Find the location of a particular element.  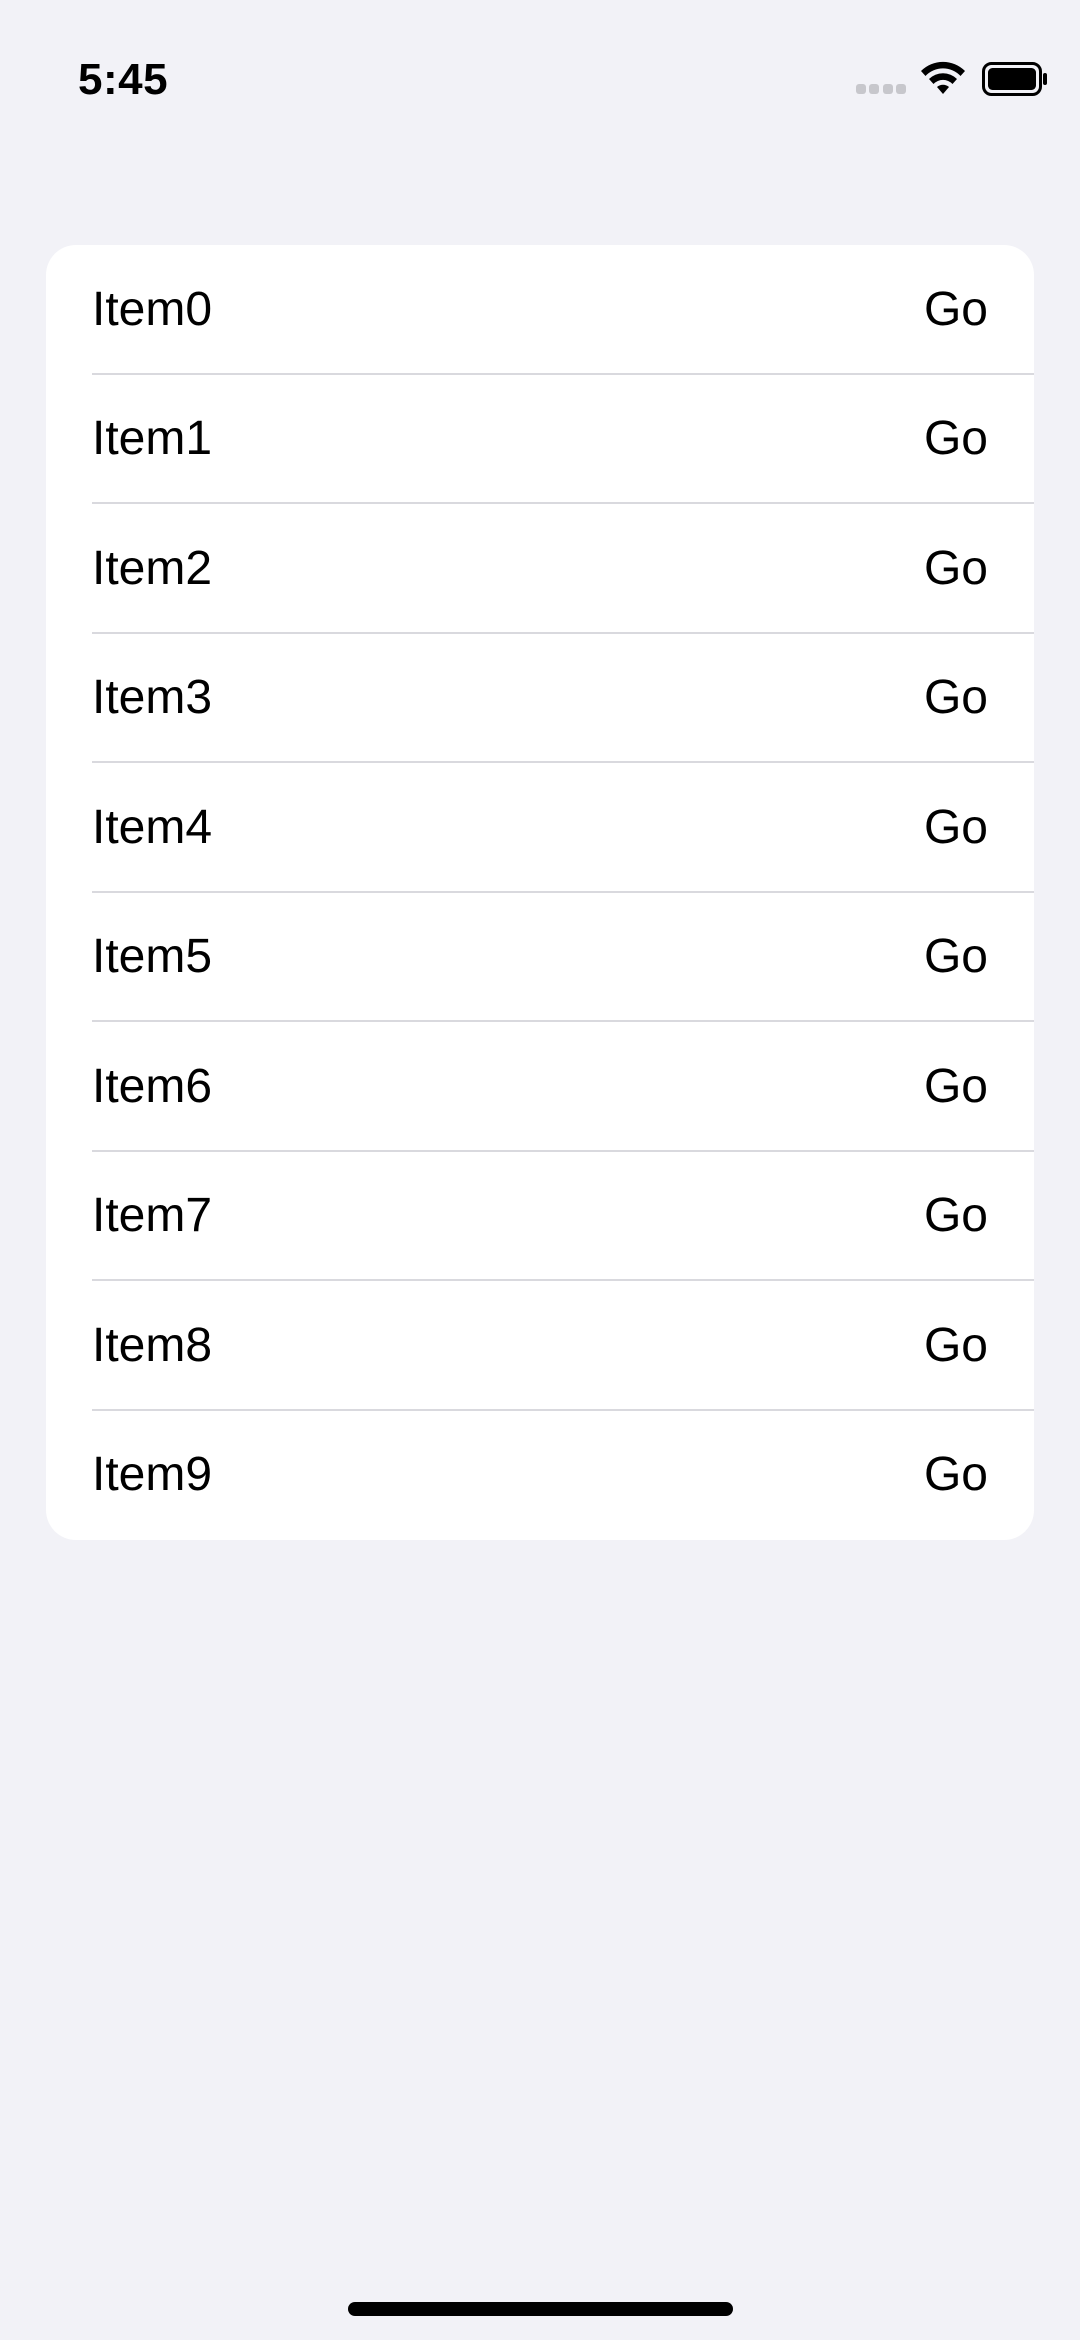

list-item-label: Item9 is located at coordinates (152, 1475).